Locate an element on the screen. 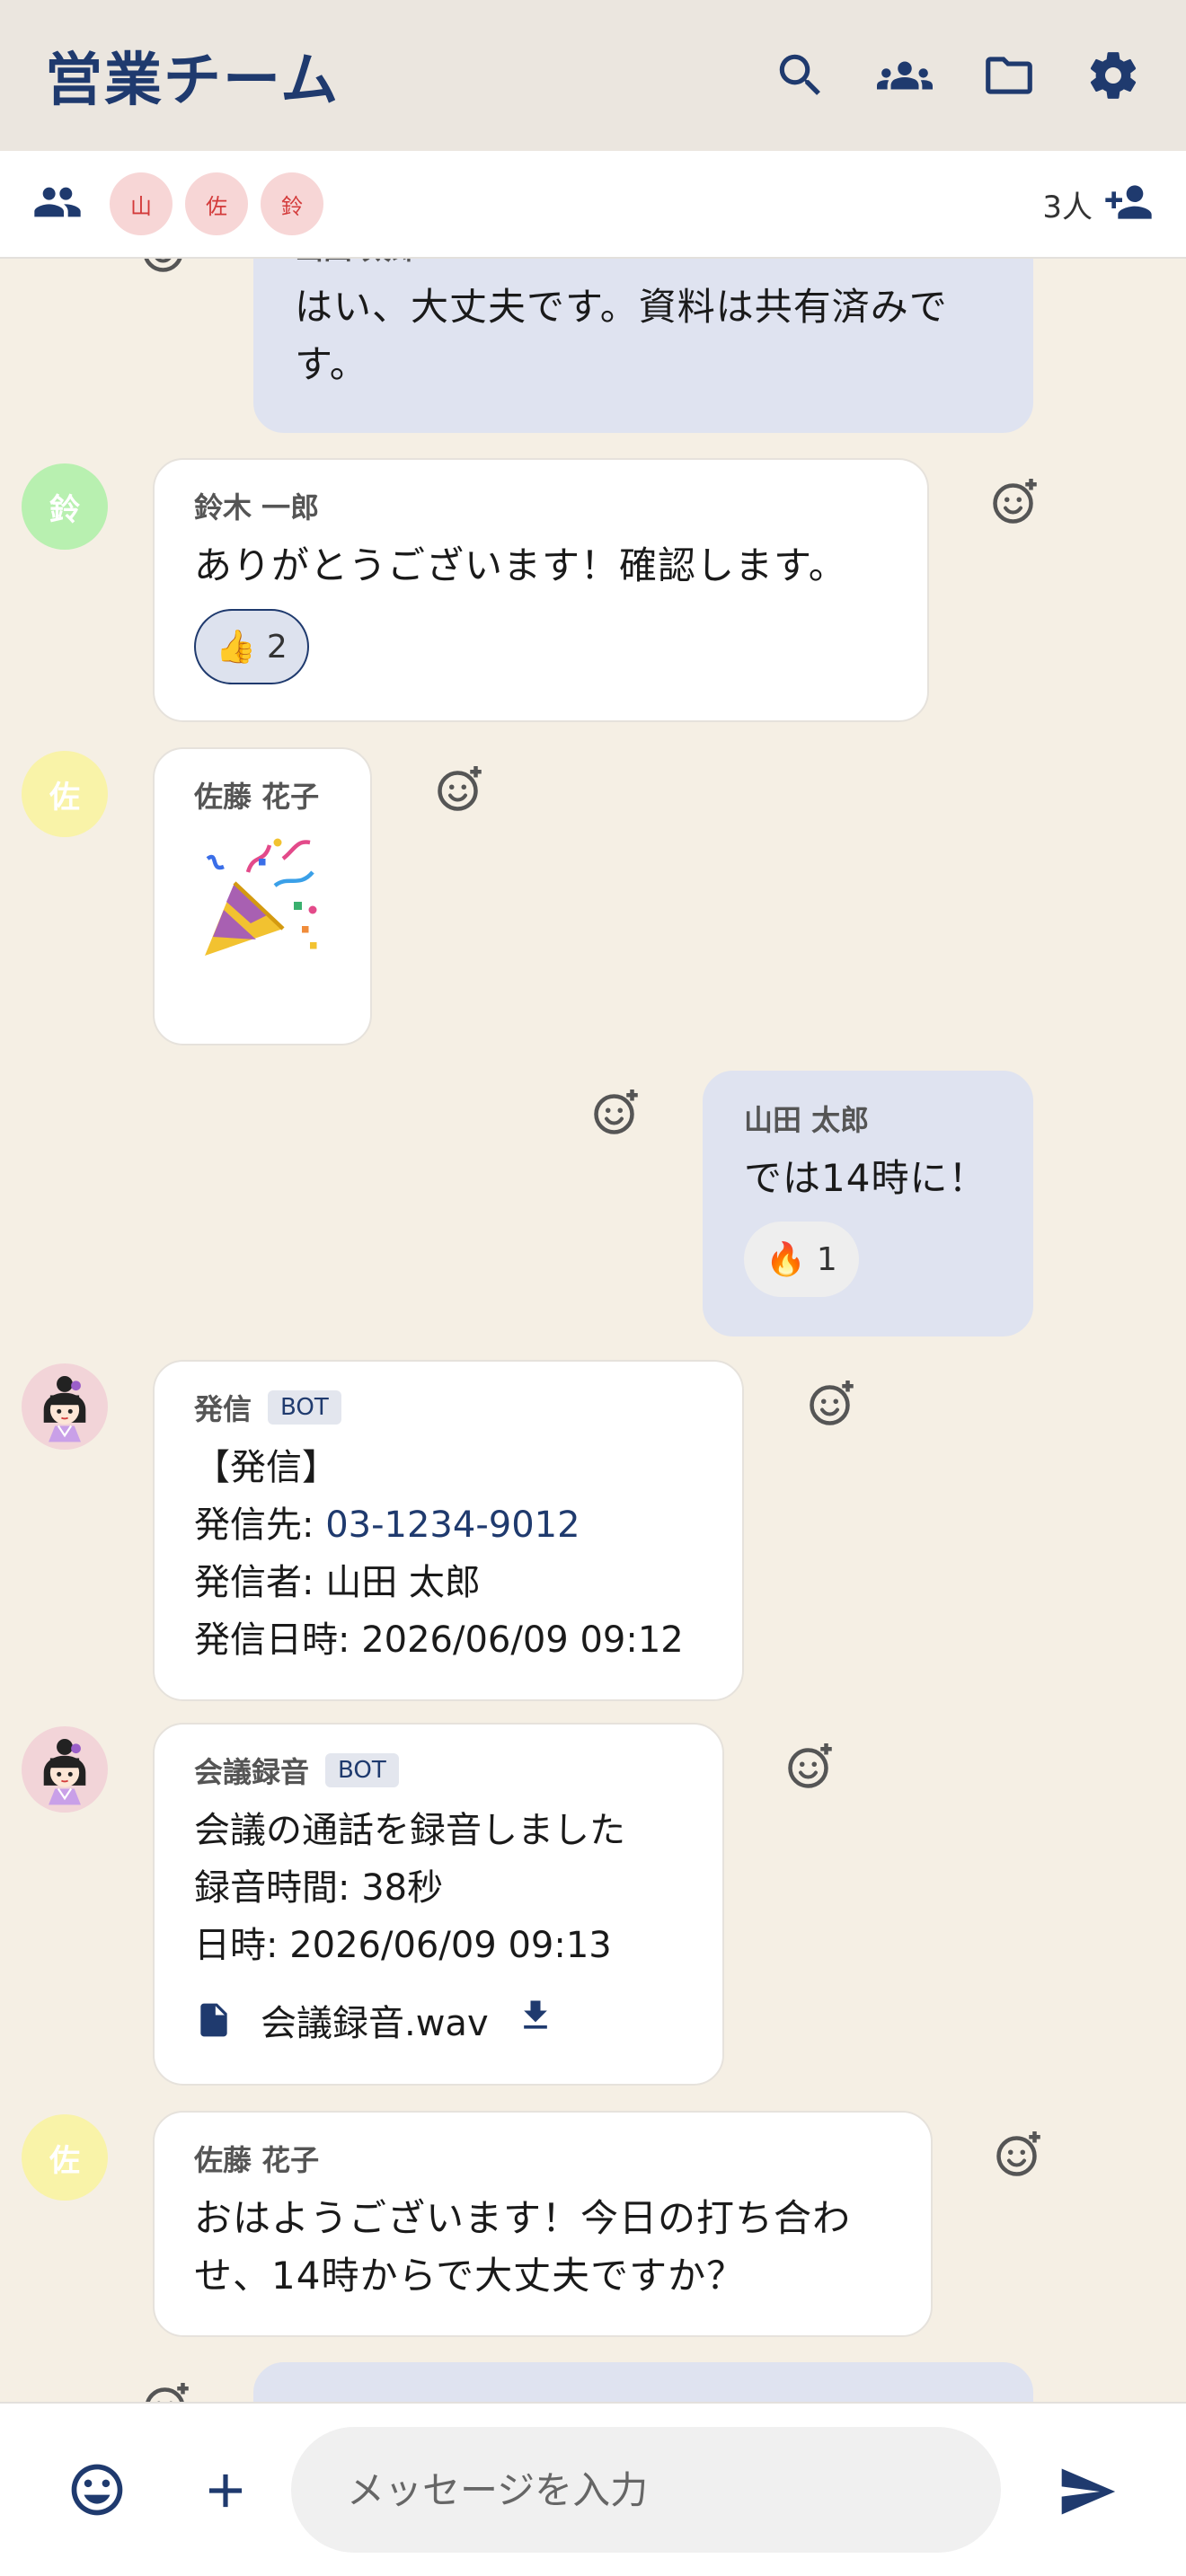  party-popper-sticker is located at coordinates (261, 899).